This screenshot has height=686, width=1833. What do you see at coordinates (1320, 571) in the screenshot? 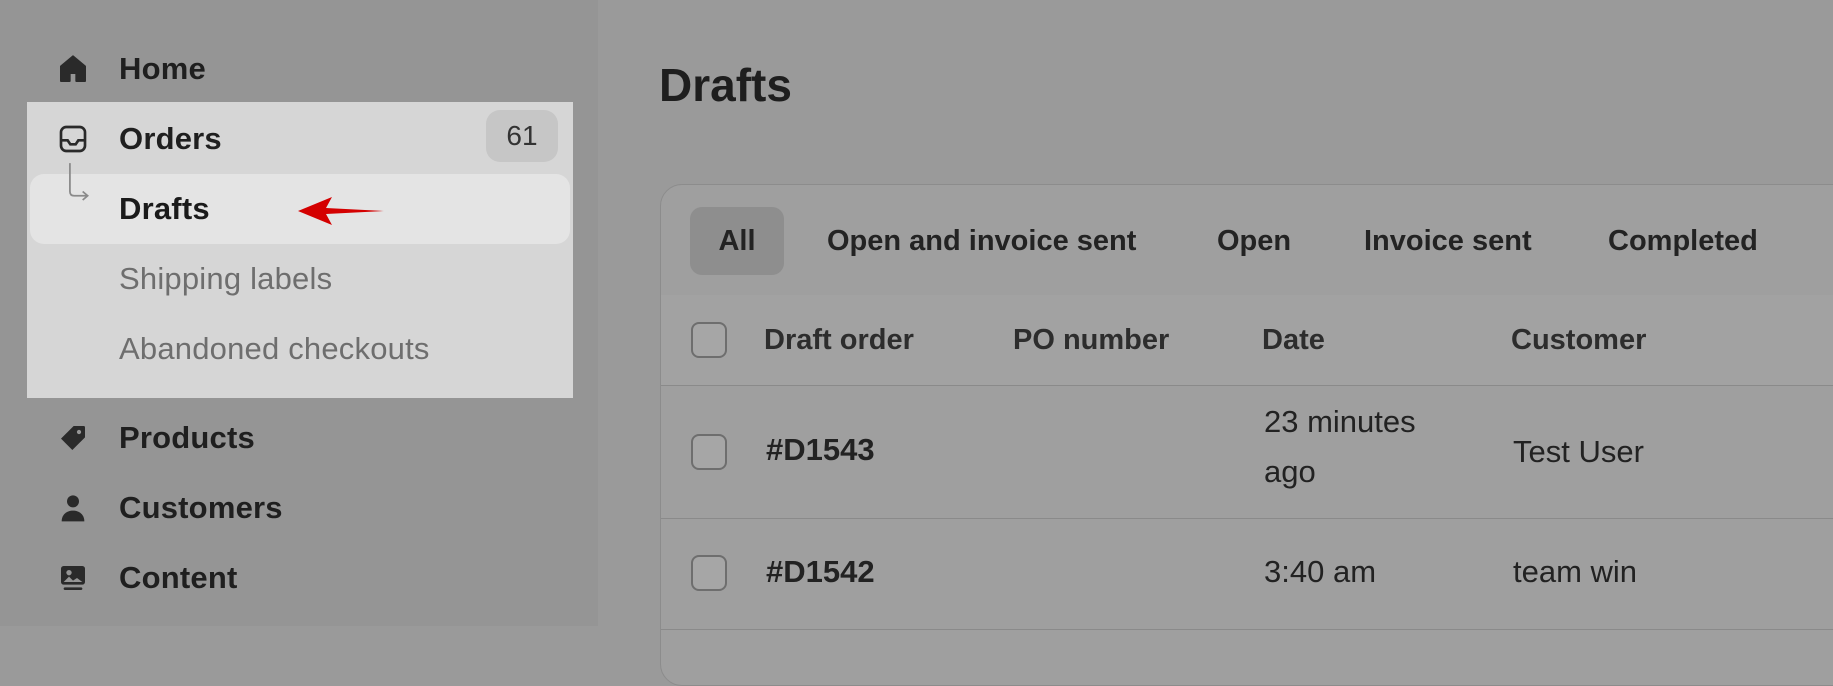
I see `date-line: 3:40 am` at bounding box center [1320, 571].